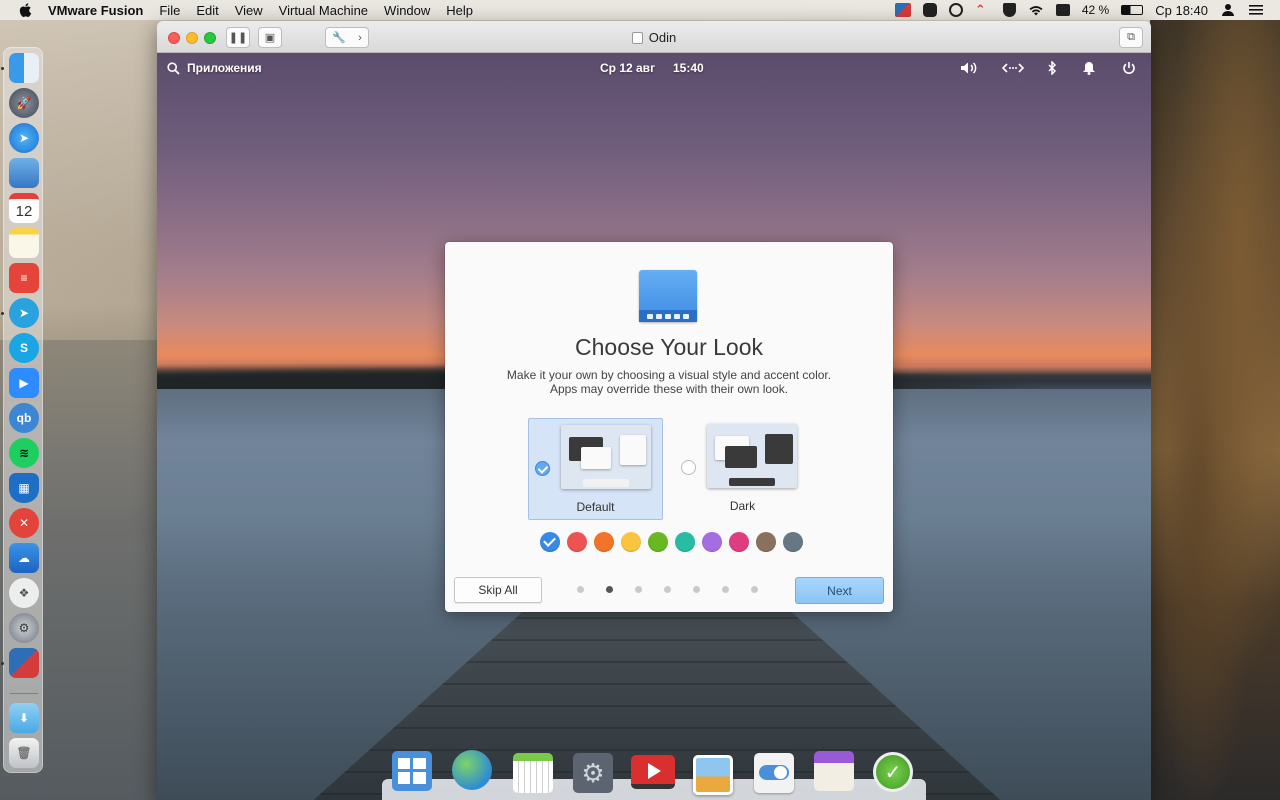 The image size is (1280, 800). Describe the element at coordinates (688, 68) in the screenshot. I see `panel-time: 15:40` at that location.